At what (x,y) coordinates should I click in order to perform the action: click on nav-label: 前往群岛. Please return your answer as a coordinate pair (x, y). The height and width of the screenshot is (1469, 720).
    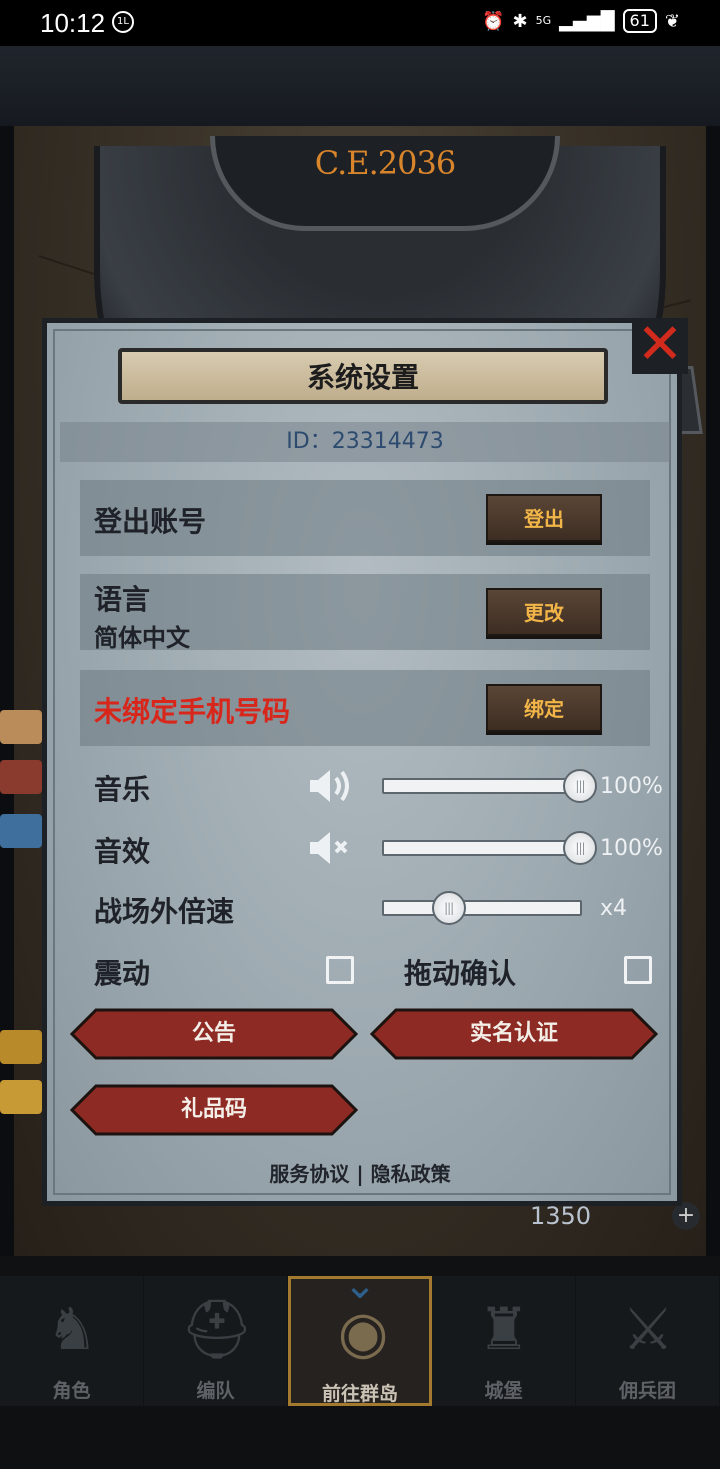
    Looking at the image, I should click on (359, 1394).